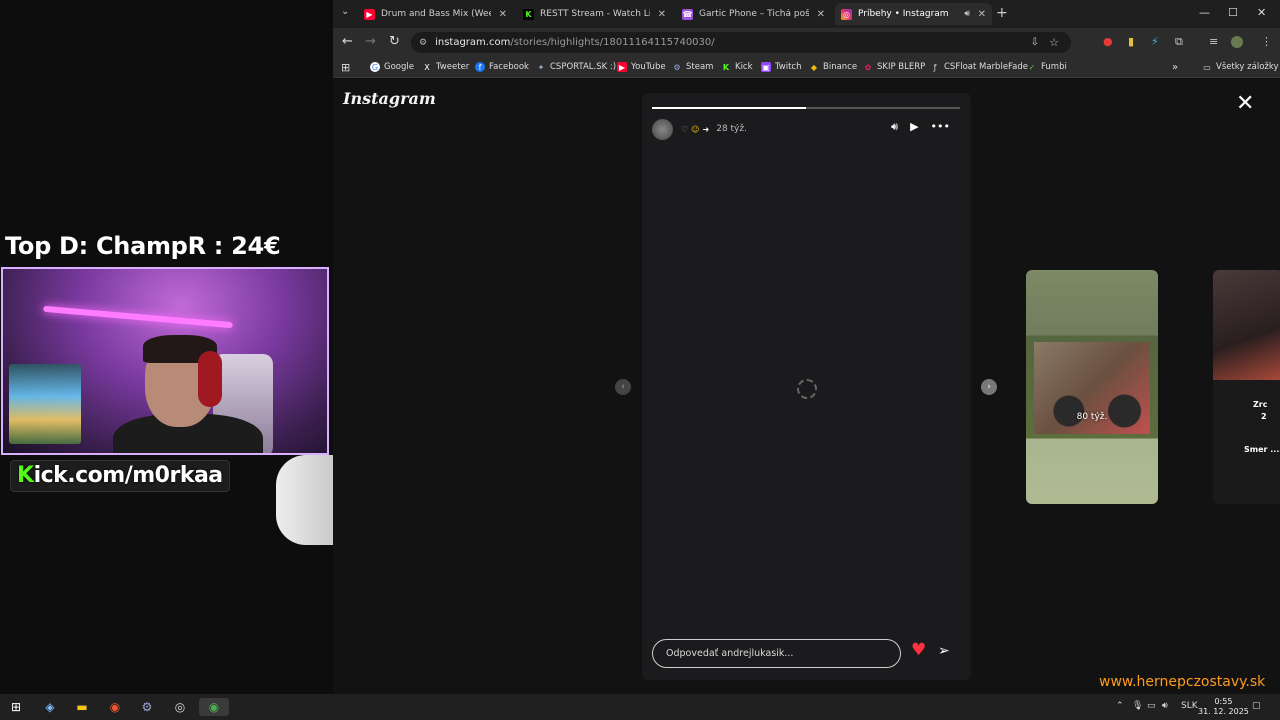 The width and height of the screenshot is (1280, 720). What do you see at coordinates (115, 707) in the screenshot?
I see `browser-icon: ◉` at bounding box center [115, 707].